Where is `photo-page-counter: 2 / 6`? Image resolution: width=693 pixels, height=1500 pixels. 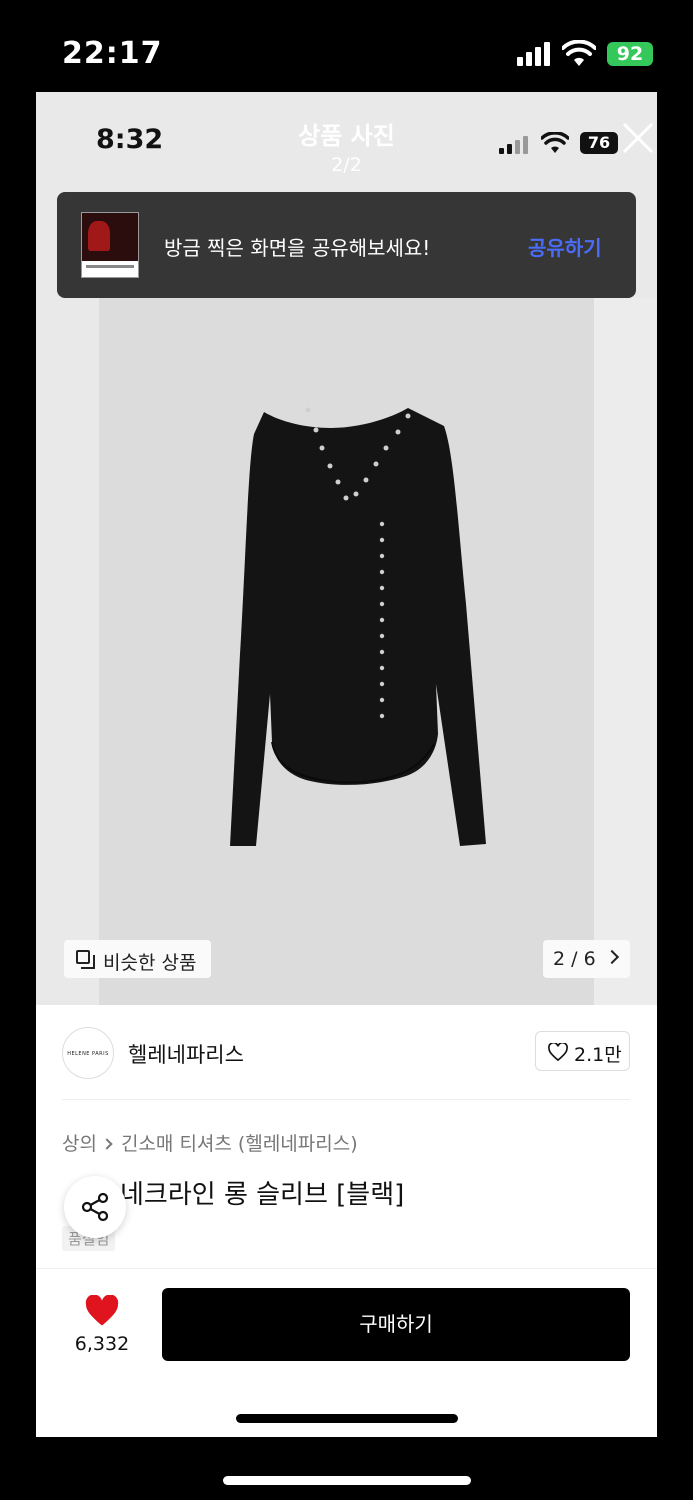 photo-page-counter: 2 / 6 is located at coordinates (586, 959).